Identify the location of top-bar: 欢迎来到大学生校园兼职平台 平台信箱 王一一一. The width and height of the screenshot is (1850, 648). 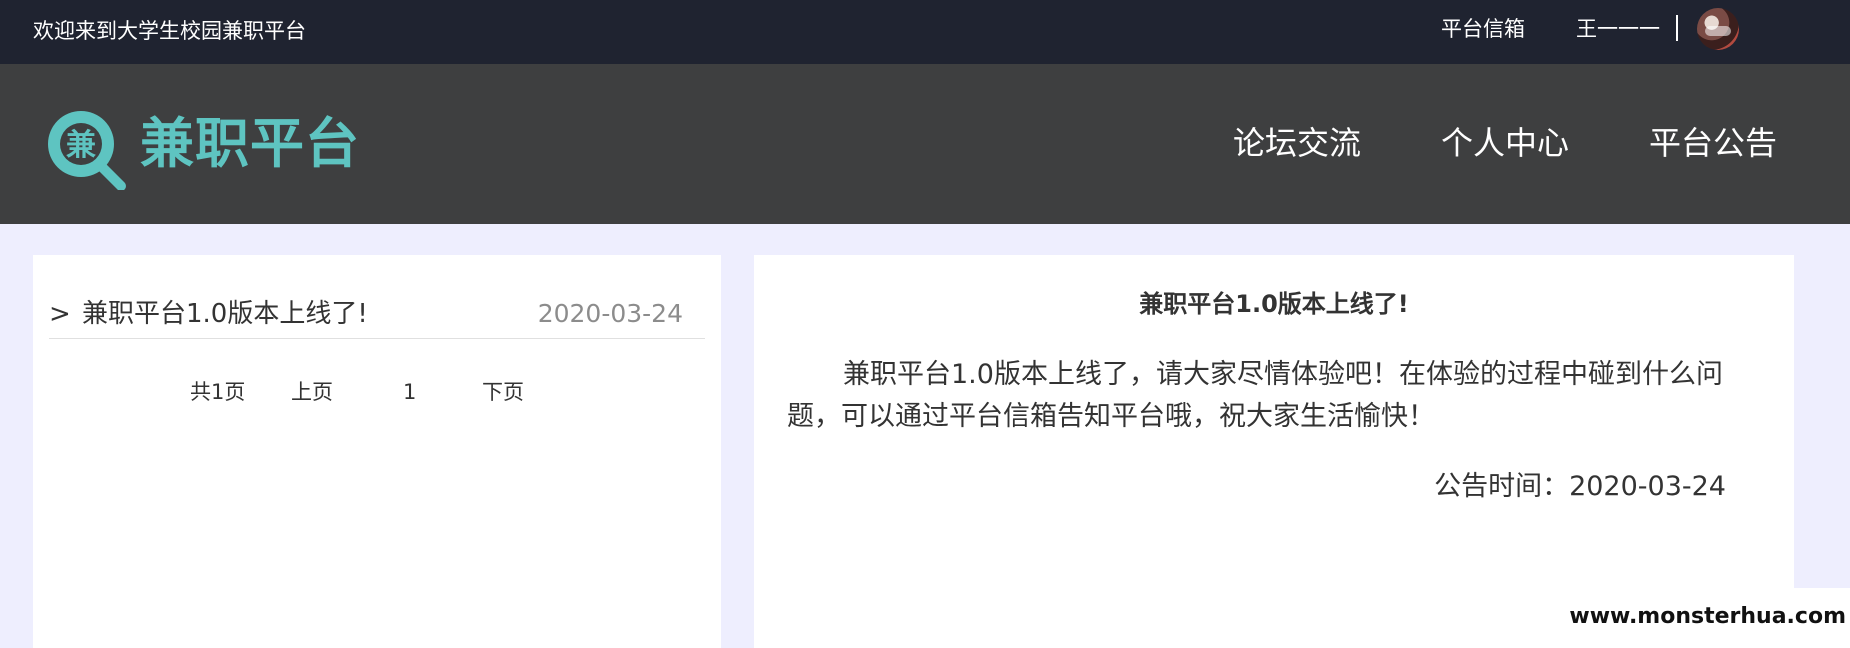
(925, 32).